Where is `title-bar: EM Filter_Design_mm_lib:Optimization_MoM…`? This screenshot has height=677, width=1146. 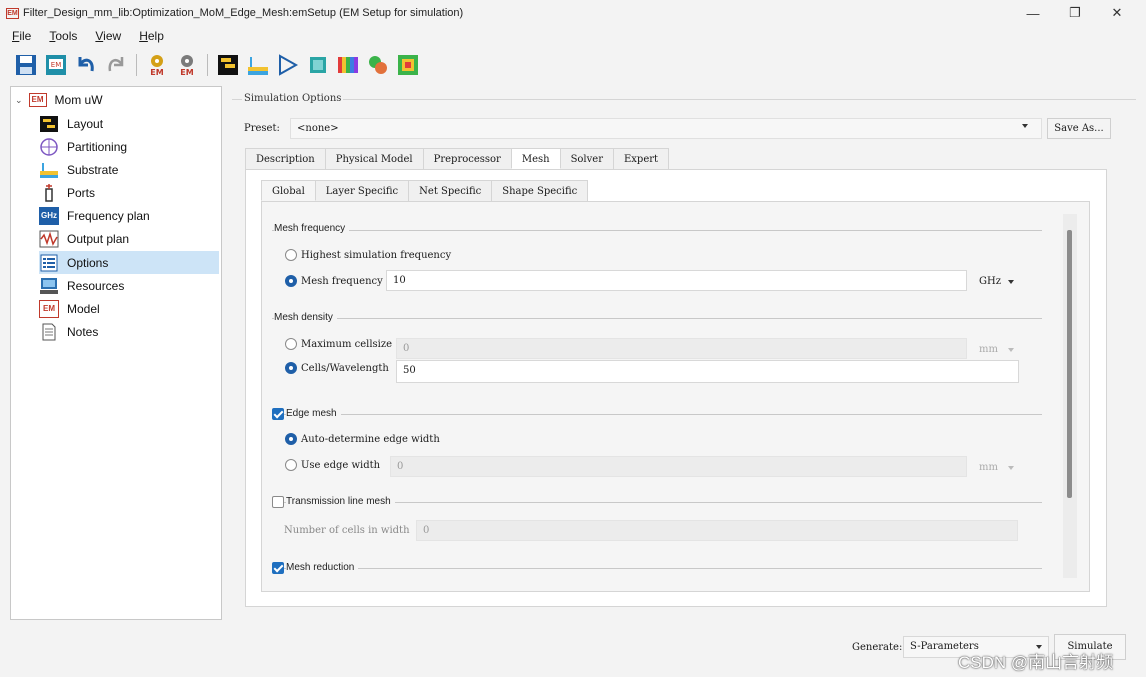 title-bar: EM Filter_Design_mm_lib:Optimization_MoM… is located at coordinates (573, 13).